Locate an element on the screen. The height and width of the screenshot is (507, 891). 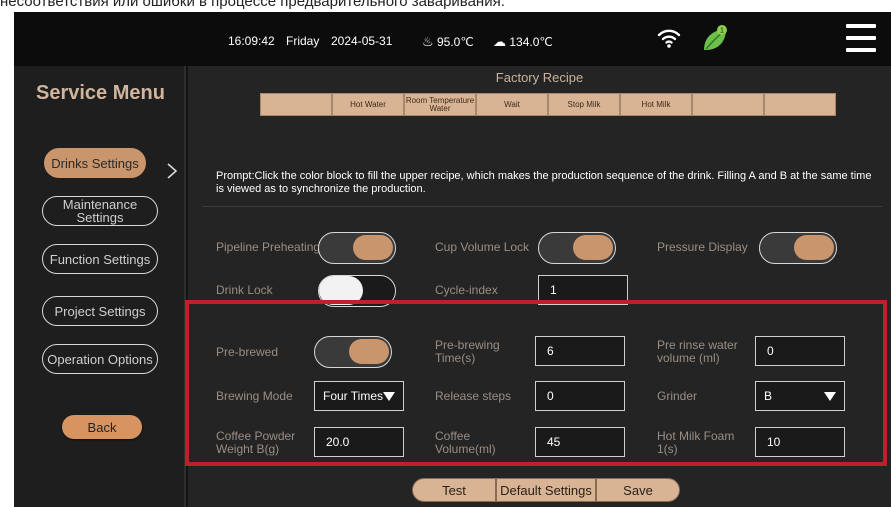
coffee-powder-weight-field: 20.0 is located at coordinates (359, 442).